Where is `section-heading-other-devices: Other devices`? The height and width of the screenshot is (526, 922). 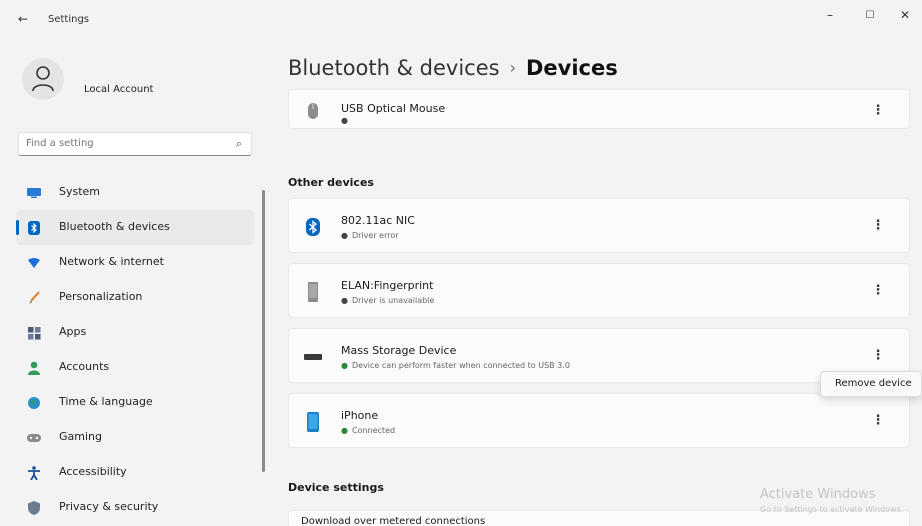 section-heading-other-devices: Other devices is located at coordinates (331, 182).